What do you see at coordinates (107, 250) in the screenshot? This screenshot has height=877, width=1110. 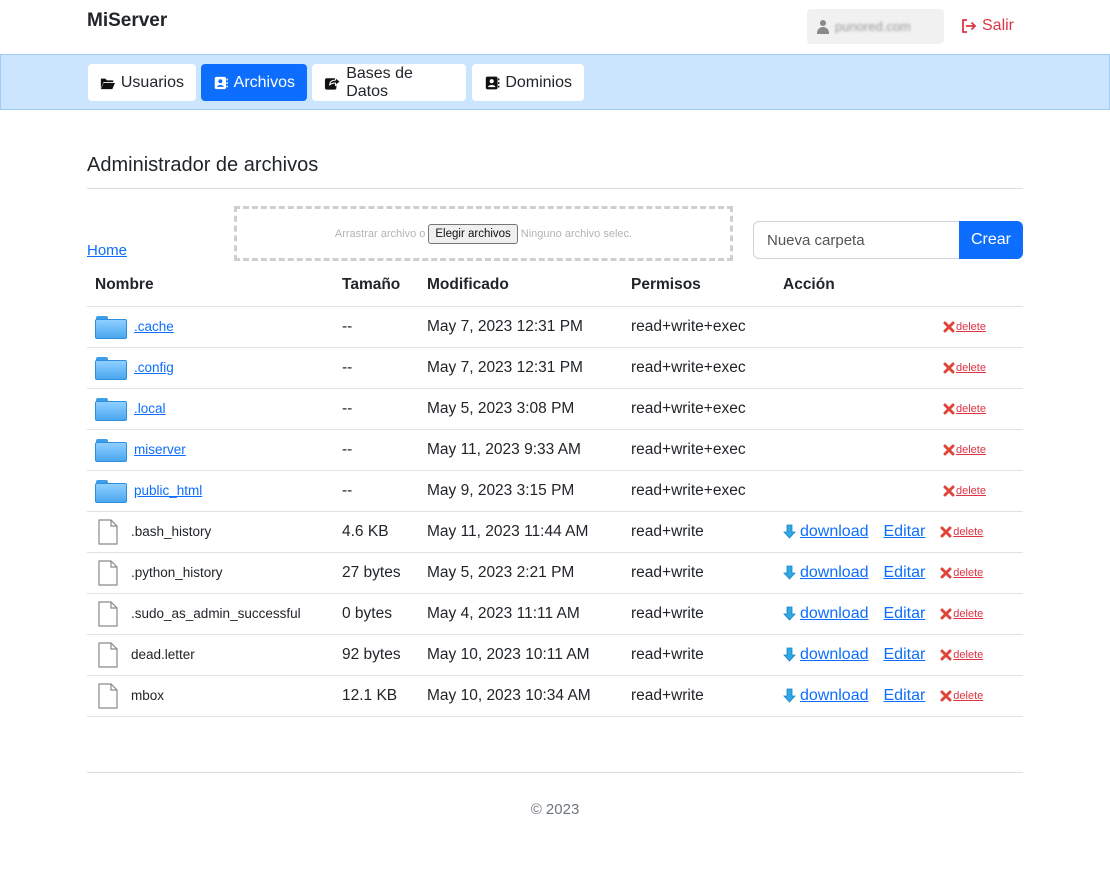 I see `breadcrumb-home: Home` at bounding box center [107, 250].